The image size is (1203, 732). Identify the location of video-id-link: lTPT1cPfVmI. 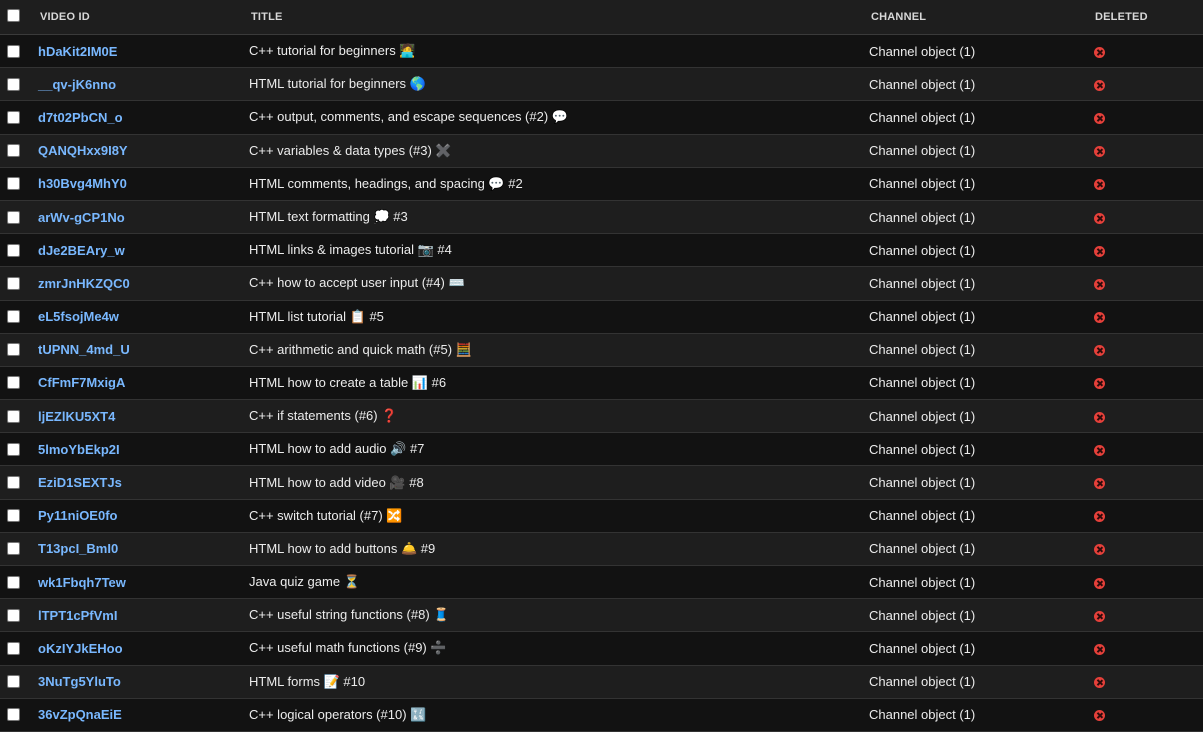
(77, 615).